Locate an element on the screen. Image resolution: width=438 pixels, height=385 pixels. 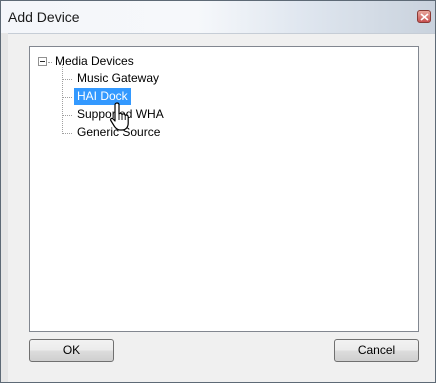
hand-cursor-icon is located at coordinates (119, 116).